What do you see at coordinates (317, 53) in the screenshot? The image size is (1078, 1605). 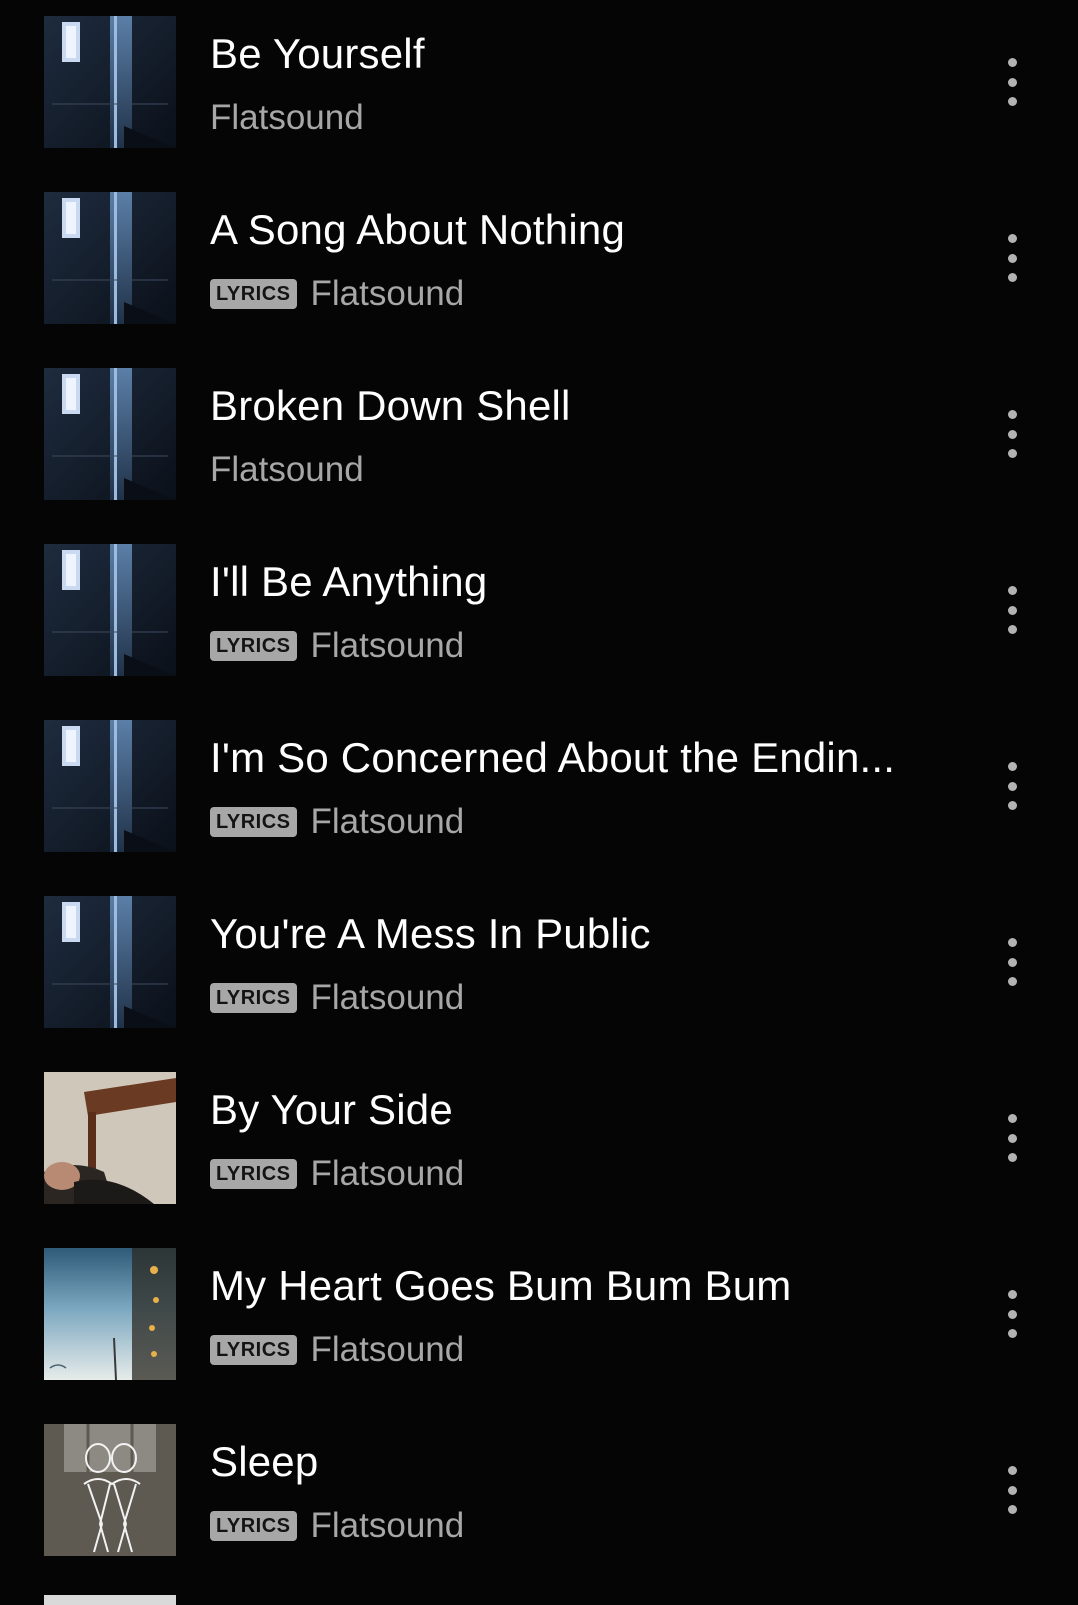 I see `track-title: Be Yourself` at bounding box center [317, 53].